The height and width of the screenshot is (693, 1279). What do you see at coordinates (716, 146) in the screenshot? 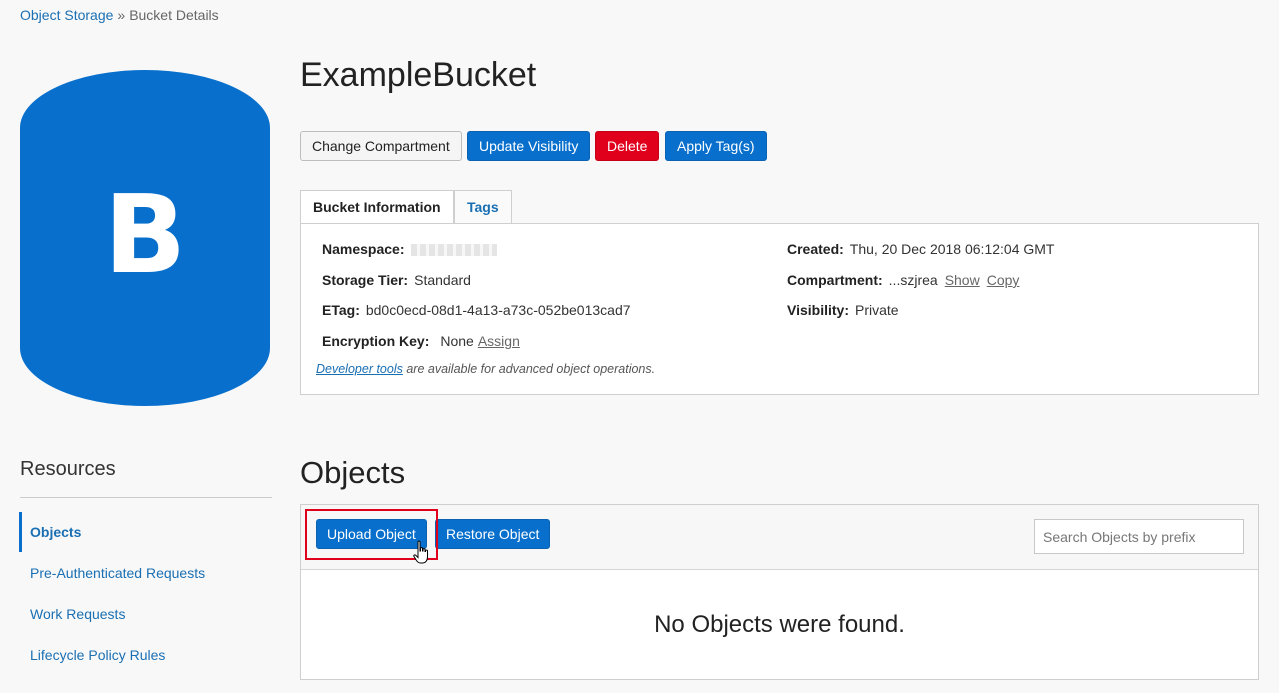
I see `apply-tags-button: Apply Tag(s)` at bounding box center [716, 146].